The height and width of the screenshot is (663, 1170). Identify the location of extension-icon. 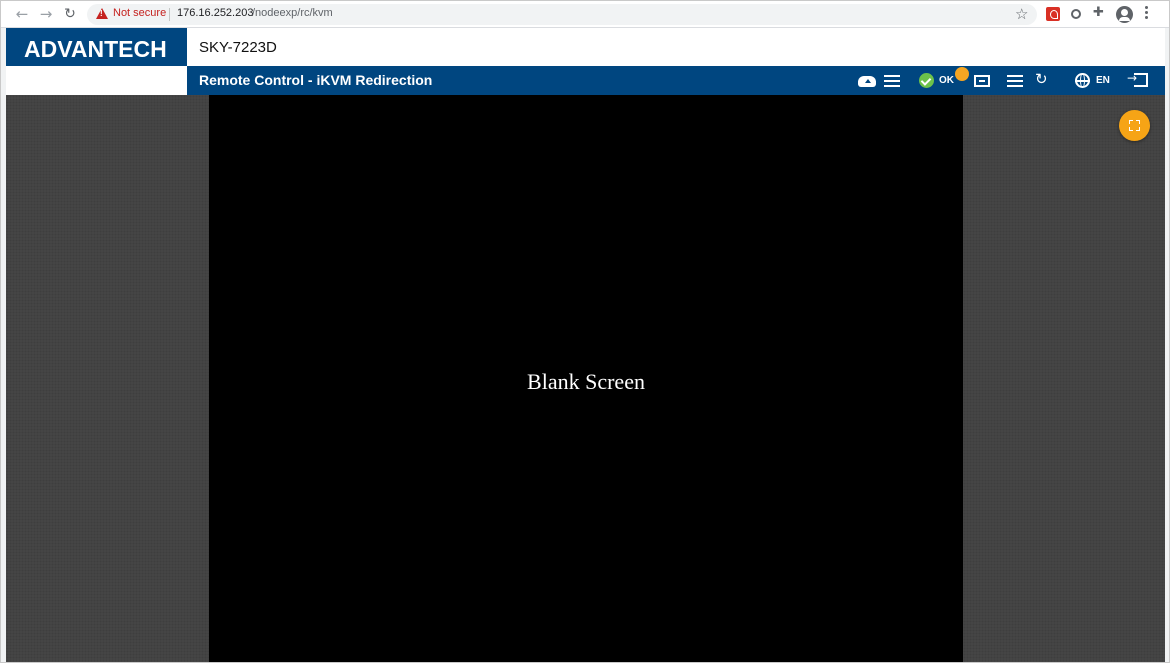
(1076, 14).